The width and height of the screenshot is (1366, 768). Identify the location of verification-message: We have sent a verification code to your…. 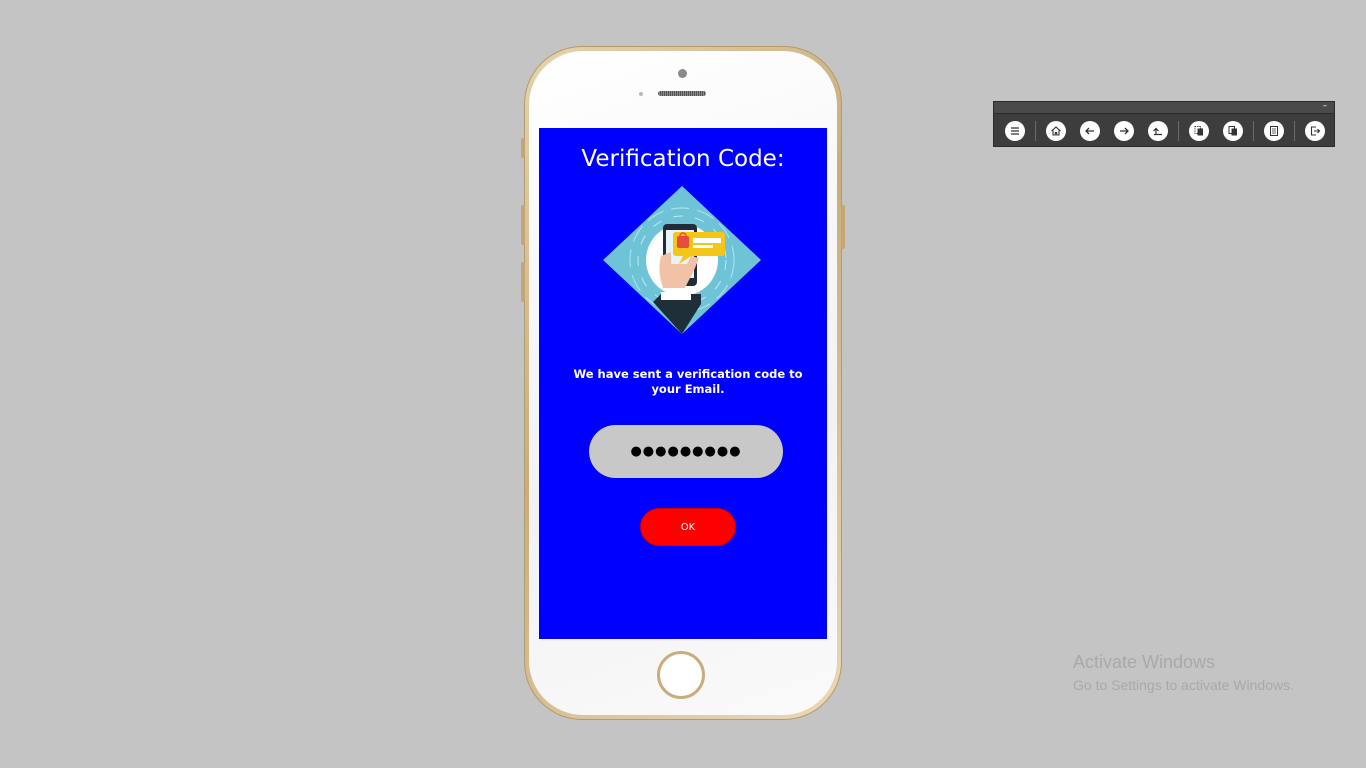
(688, 381).